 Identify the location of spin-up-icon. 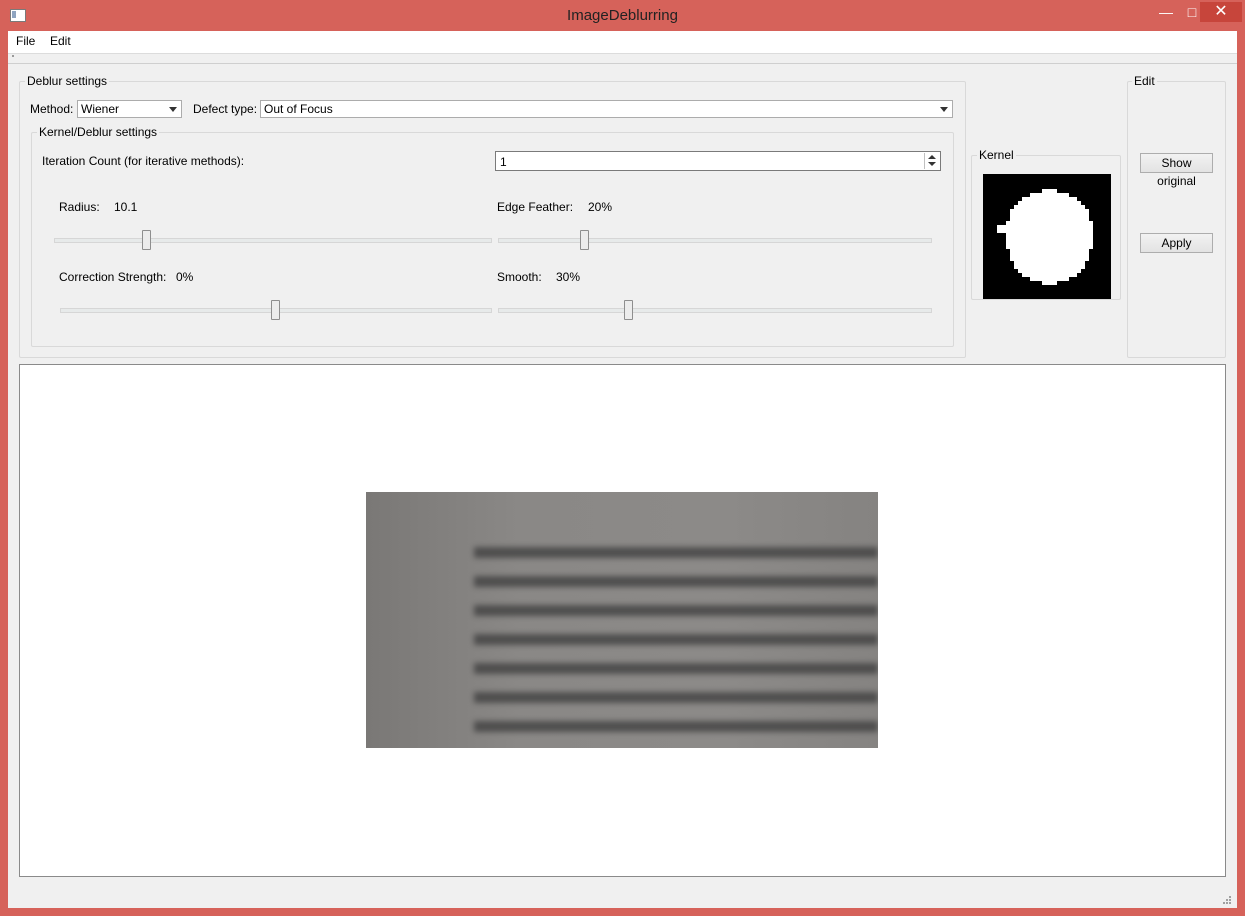
(932, 157).